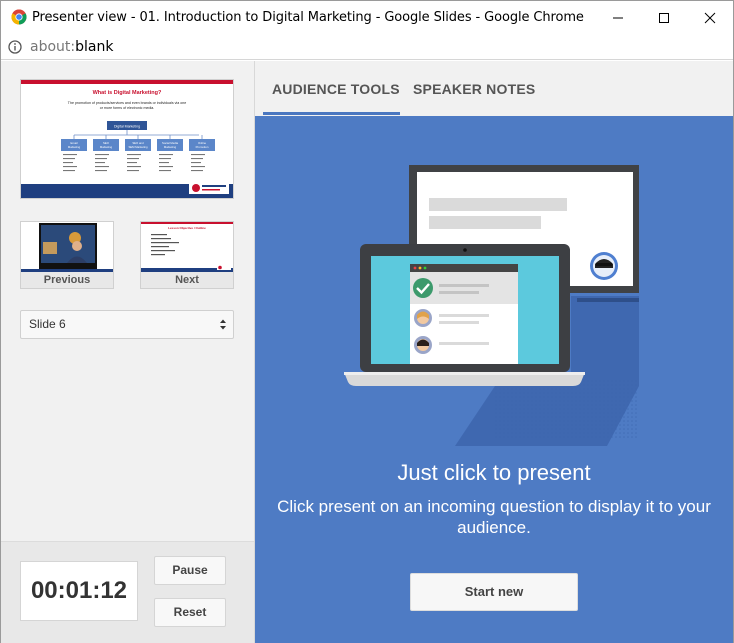 The height and width of the screenshot is (643, 734). I want to click on previous-label: Previous, so click(67, 280).